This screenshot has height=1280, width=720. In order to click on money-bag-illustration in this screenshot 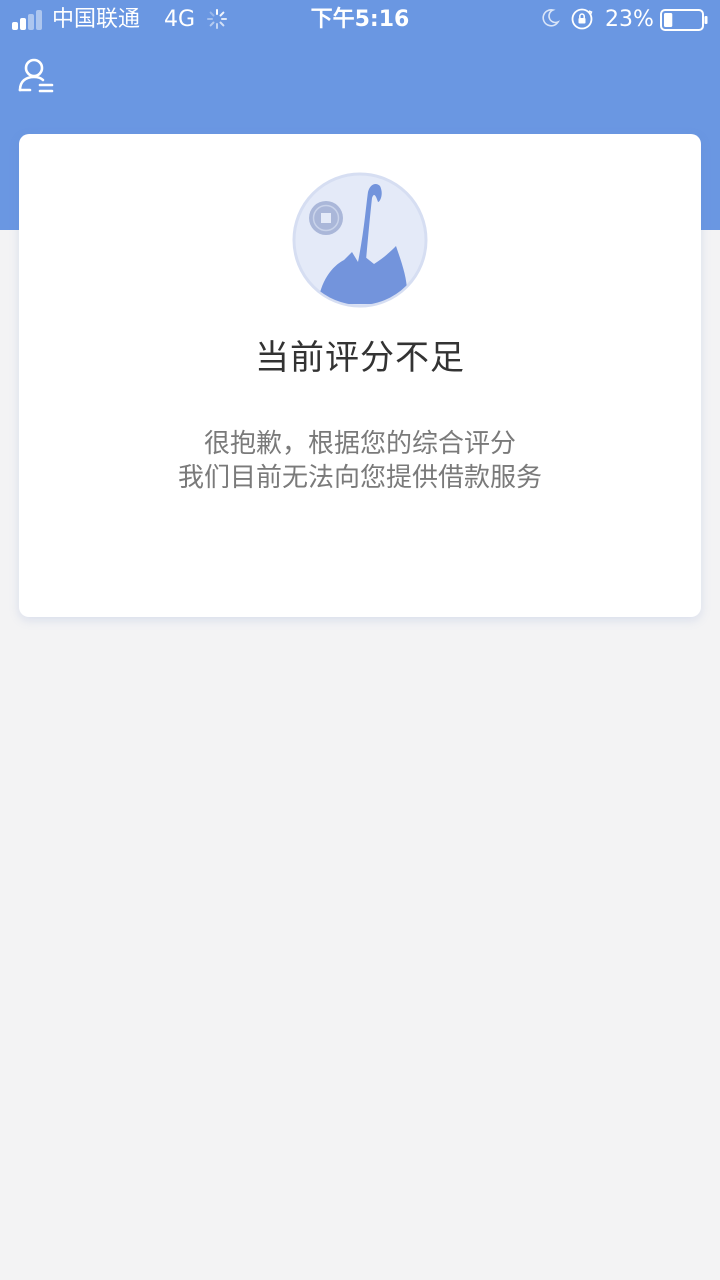, I will do `click(360, 240)`.